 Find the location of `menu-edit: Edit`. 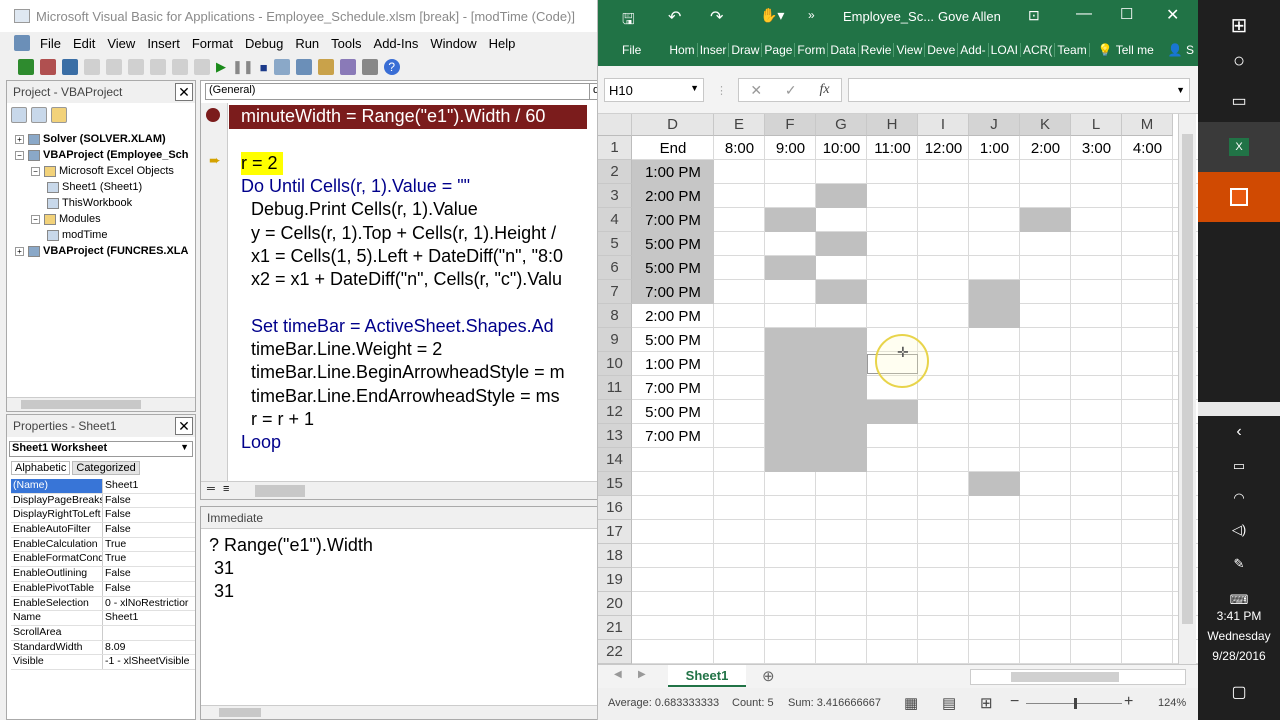

menu-edit: Edit is located at coordinates (84, 43).